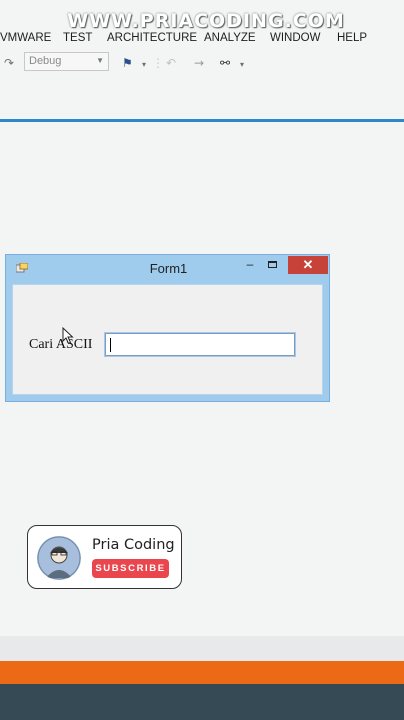 The image size is (404, 720). I want to click on forward-arrow-icon: →, so click(199, 63).